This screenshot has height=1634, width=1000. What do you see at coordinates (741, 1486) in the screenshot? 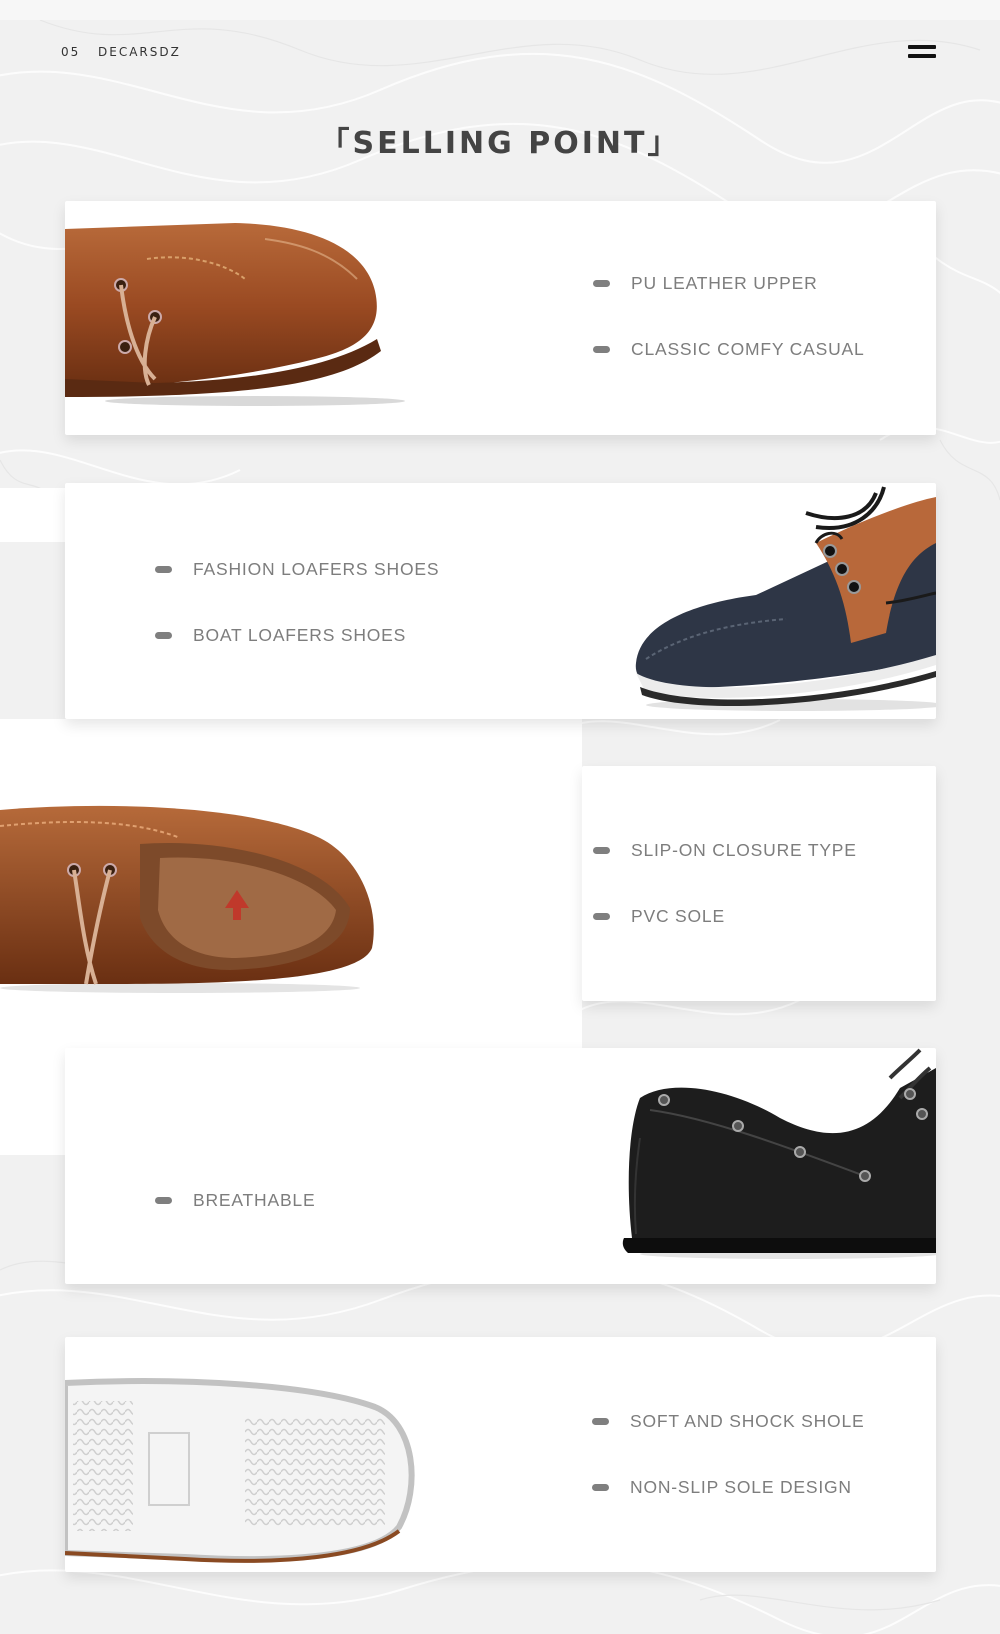
I see `feature-text: NON-SLIP SOLE DESIGN` at bounding box center [741, 1486].